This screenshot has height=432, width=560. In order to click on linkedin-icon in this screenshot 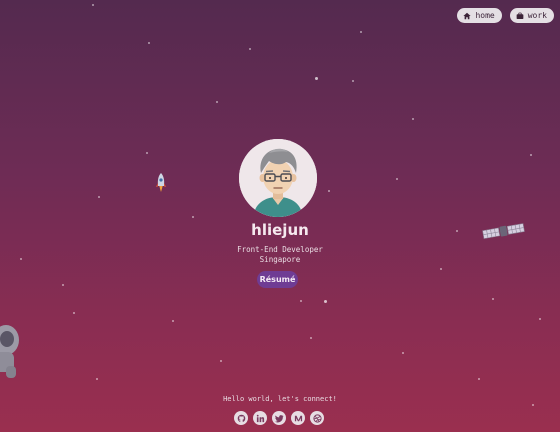, I will do `click(260, 418)`.